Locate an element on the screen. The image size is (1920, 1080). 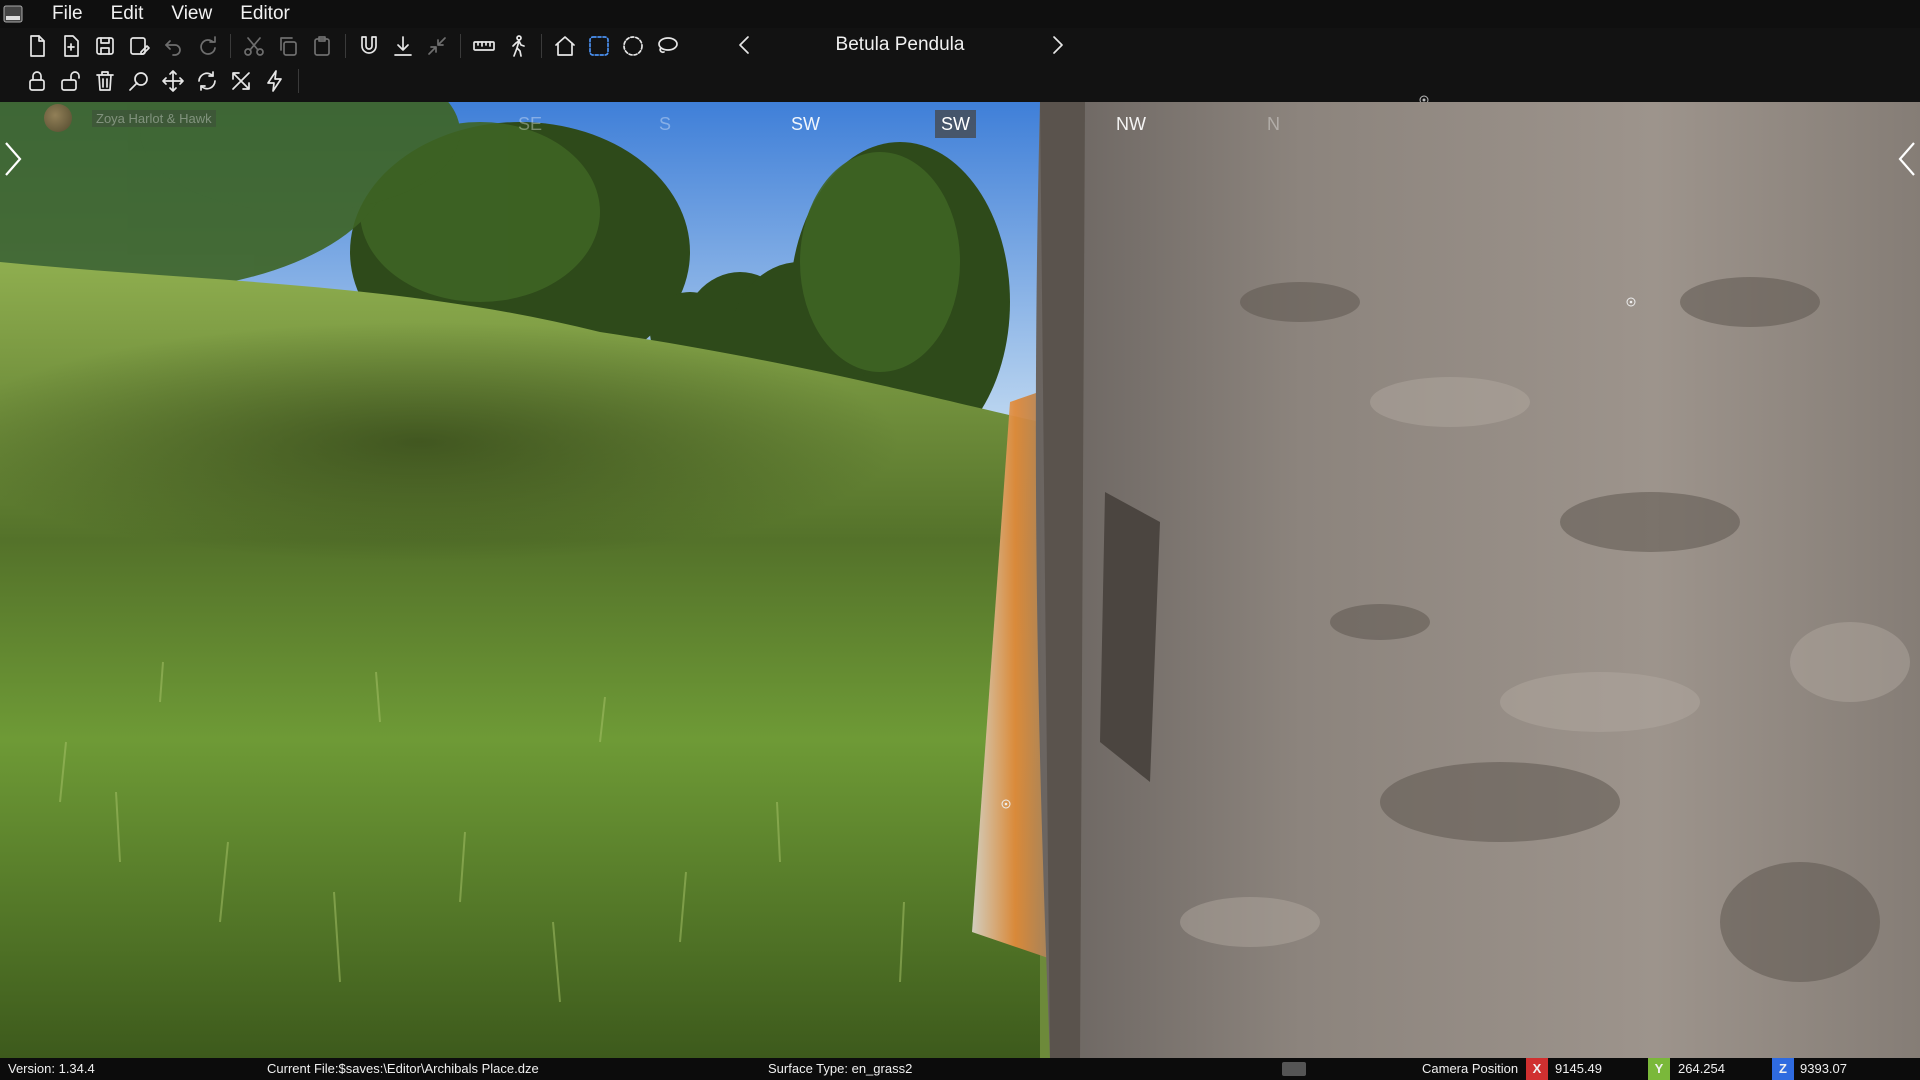
menu-edit: Edit is located at coordinates (127, 14).